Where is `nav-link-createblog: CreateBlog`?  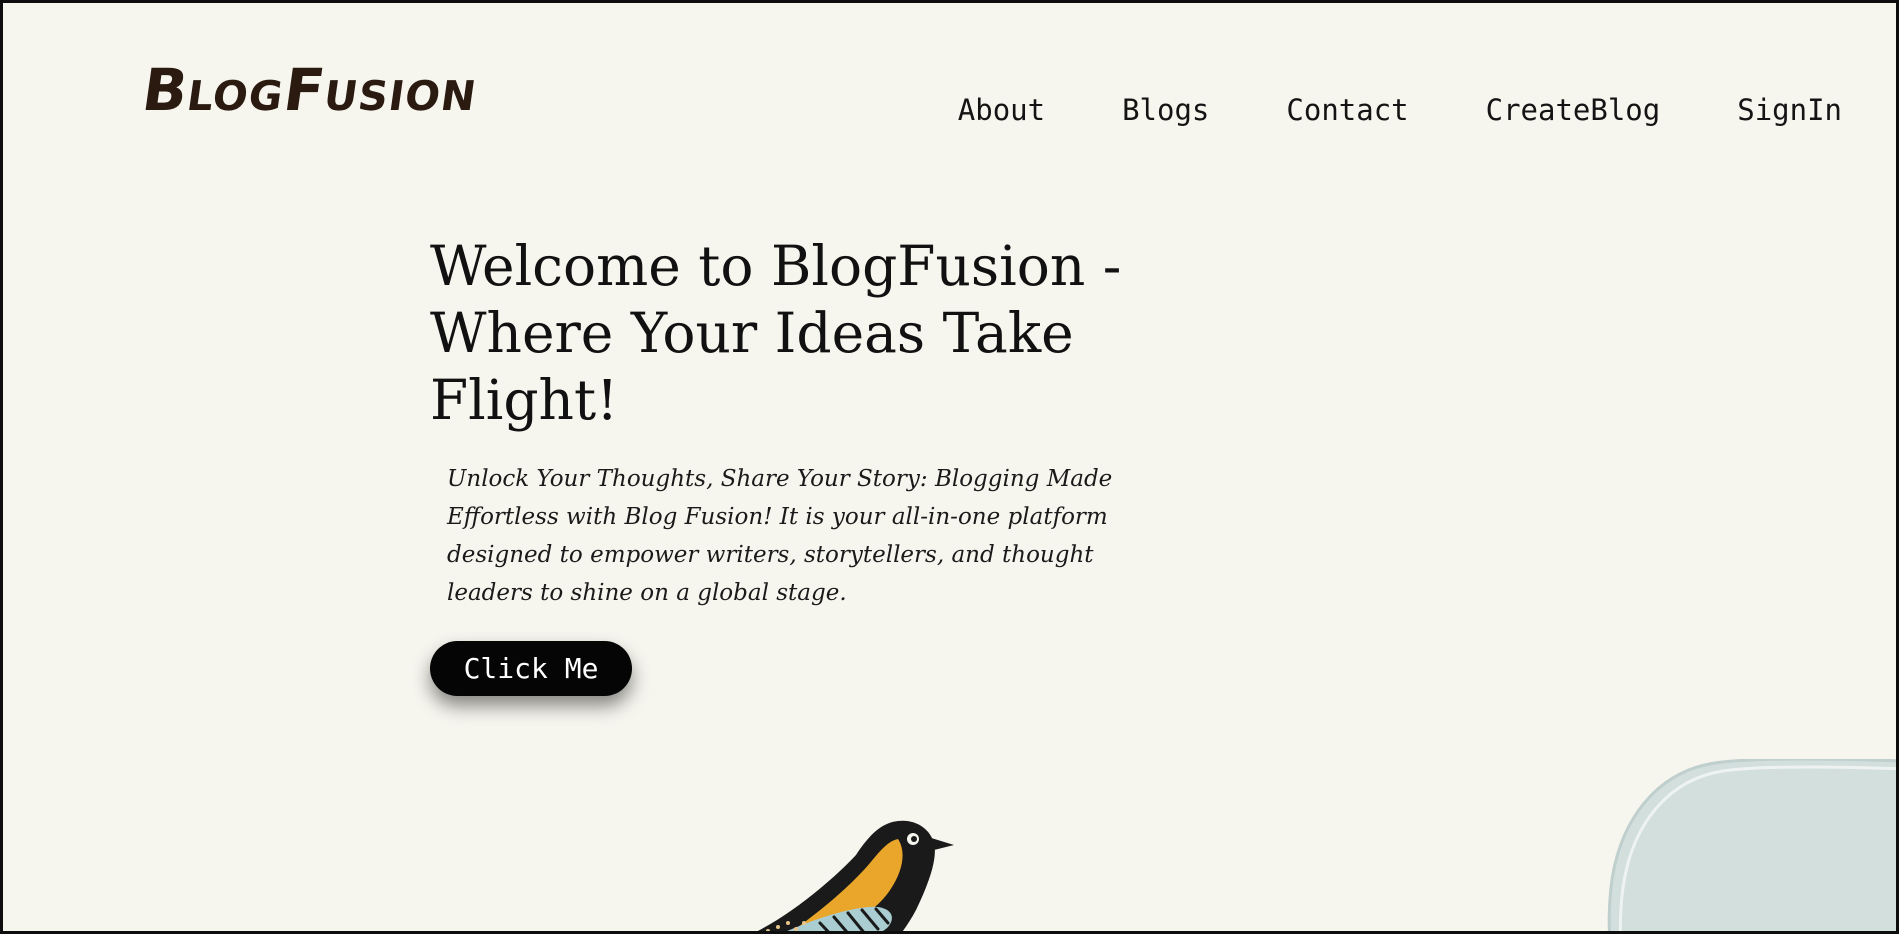 nav-link-createblog: CreateBlog is located at coordinates (1573, 110).